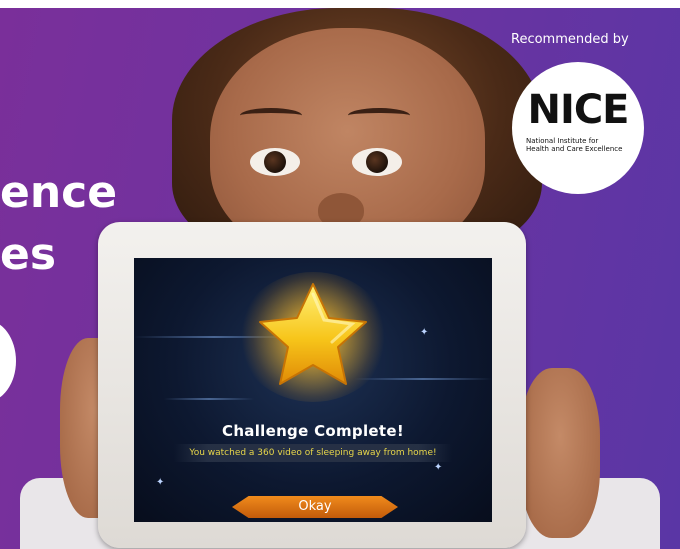 This screenshot has height=549, width=680. What do you see at coordinates (574, 149) in the screenshot?
I see `nice-logo-subtext-2: Health and Care Excellence` at bounding box center [574, 149].